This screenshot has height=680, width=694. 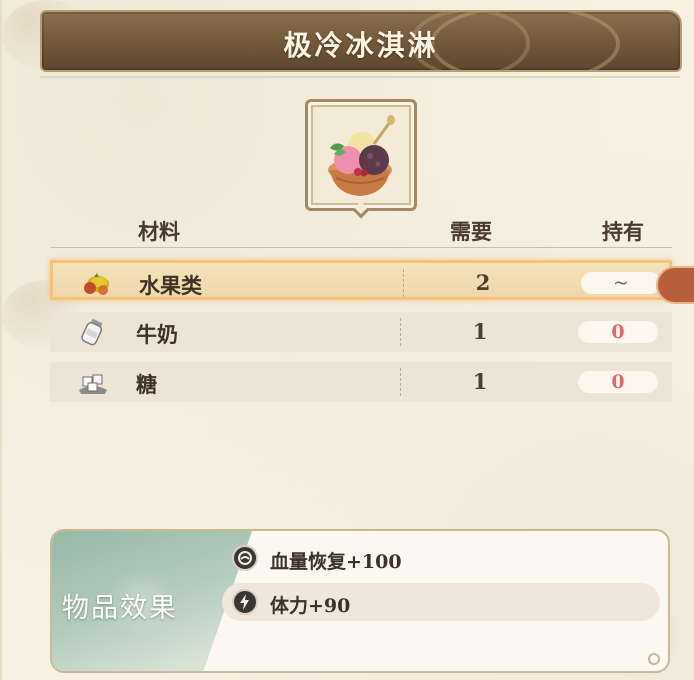 What do you see at coordinates (441, 558) in the screenshot?
I see `effect-row-health: 血量恢复+100` at bounding box center [441, 558].